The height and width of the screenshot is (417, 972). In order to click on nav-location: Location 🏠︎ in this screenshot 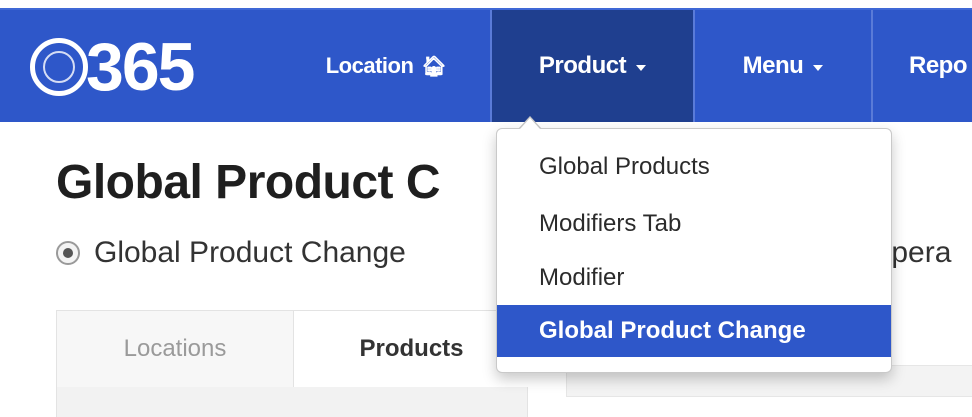, I will do `click(386, 66)`.